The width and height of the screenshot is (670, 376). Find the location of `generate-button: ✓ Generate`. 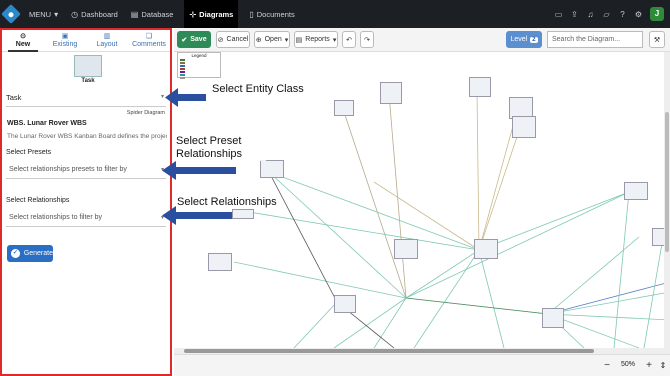

generate-button: ✓ Generate is located at coordinates (30, 253).